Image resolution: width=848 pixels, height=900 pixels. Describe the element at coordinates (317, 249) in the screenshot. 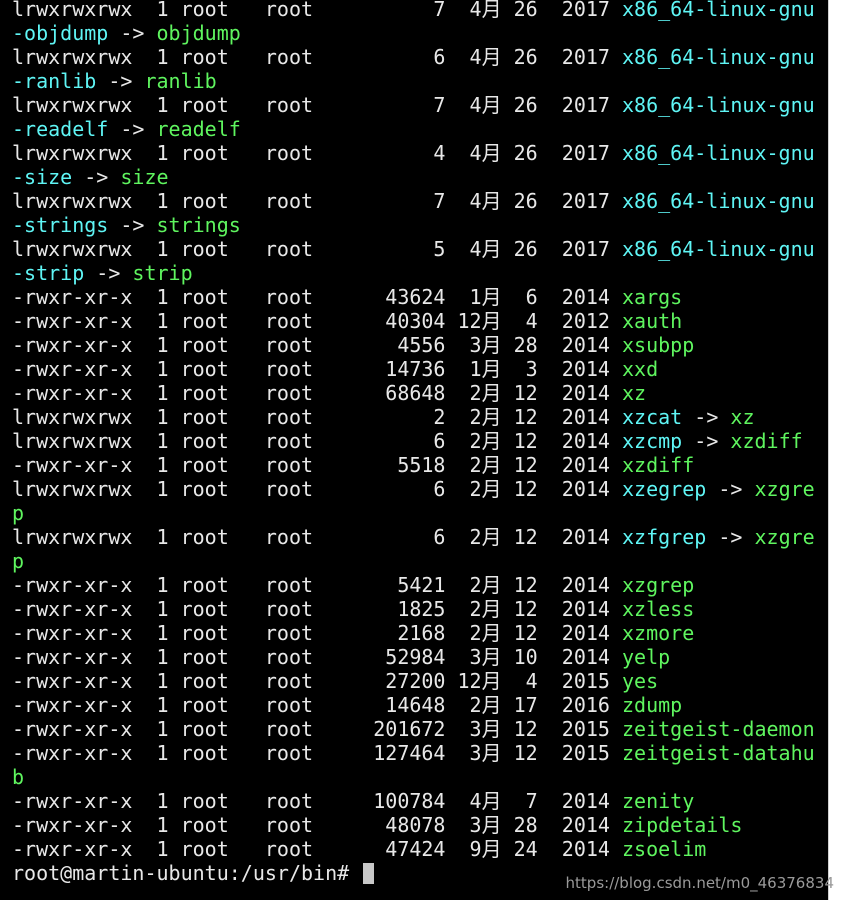

I see `line-segment: lrwxrwxrwx 1 root root 5 4月 26 2017` at that location.